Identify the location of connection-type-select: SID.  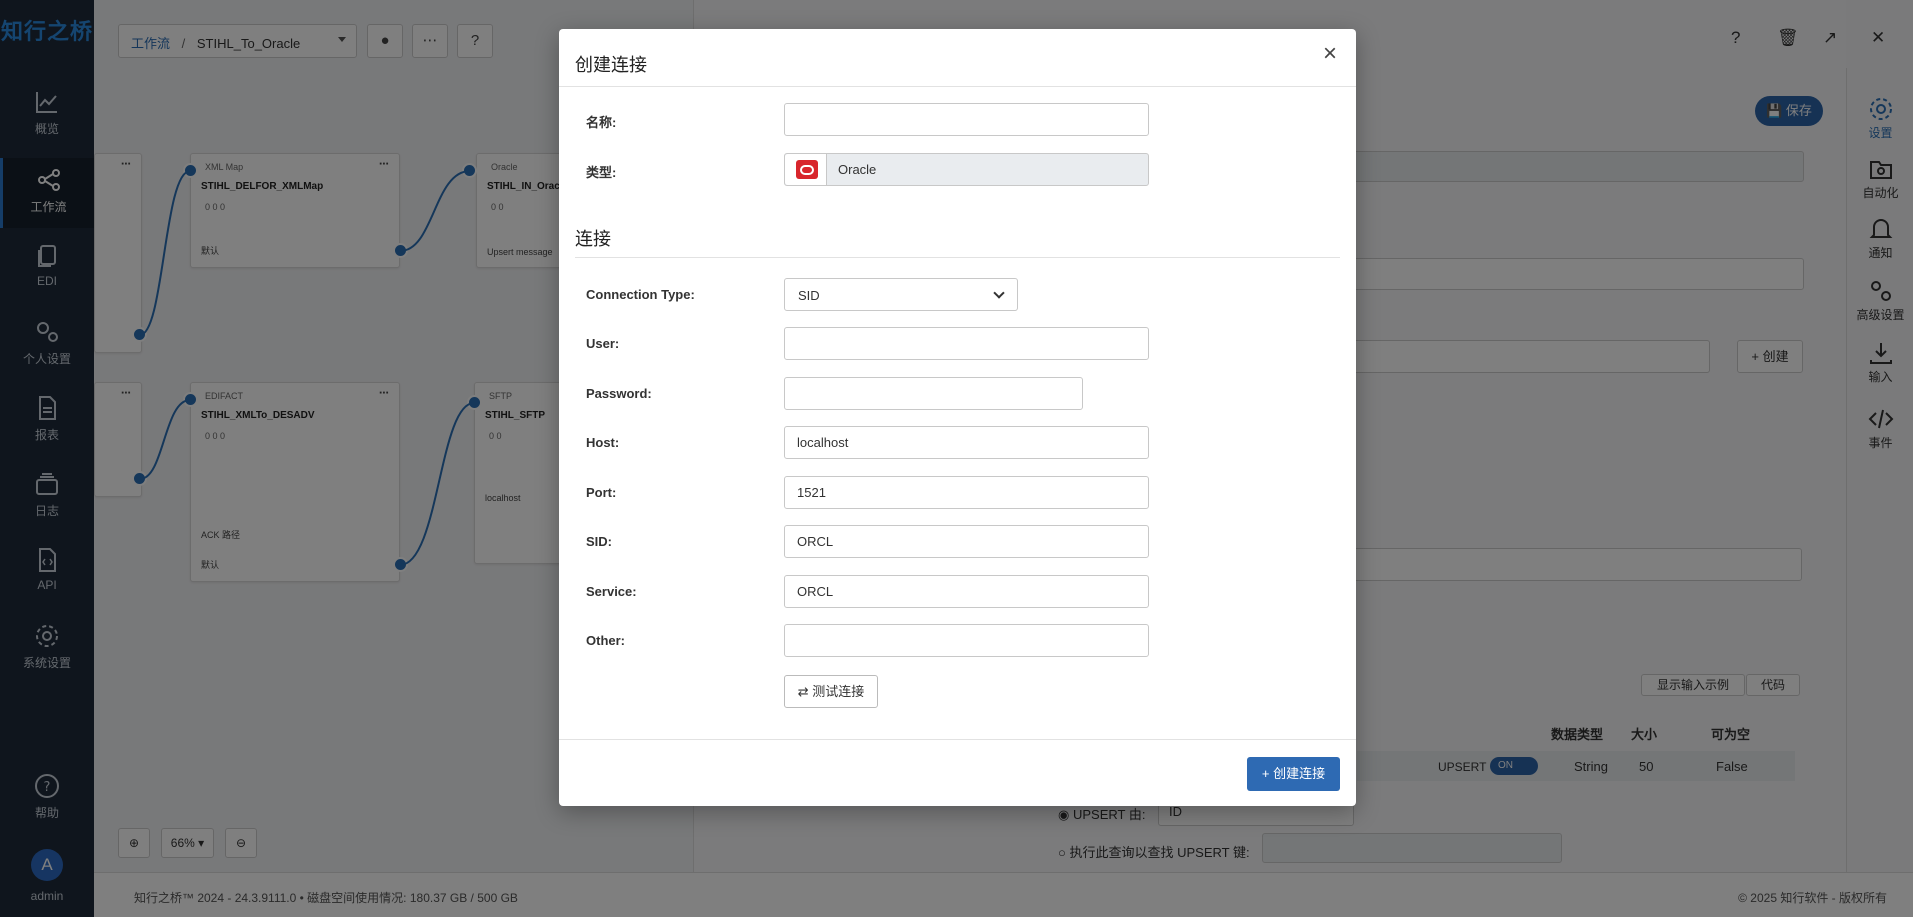
(901, 294).